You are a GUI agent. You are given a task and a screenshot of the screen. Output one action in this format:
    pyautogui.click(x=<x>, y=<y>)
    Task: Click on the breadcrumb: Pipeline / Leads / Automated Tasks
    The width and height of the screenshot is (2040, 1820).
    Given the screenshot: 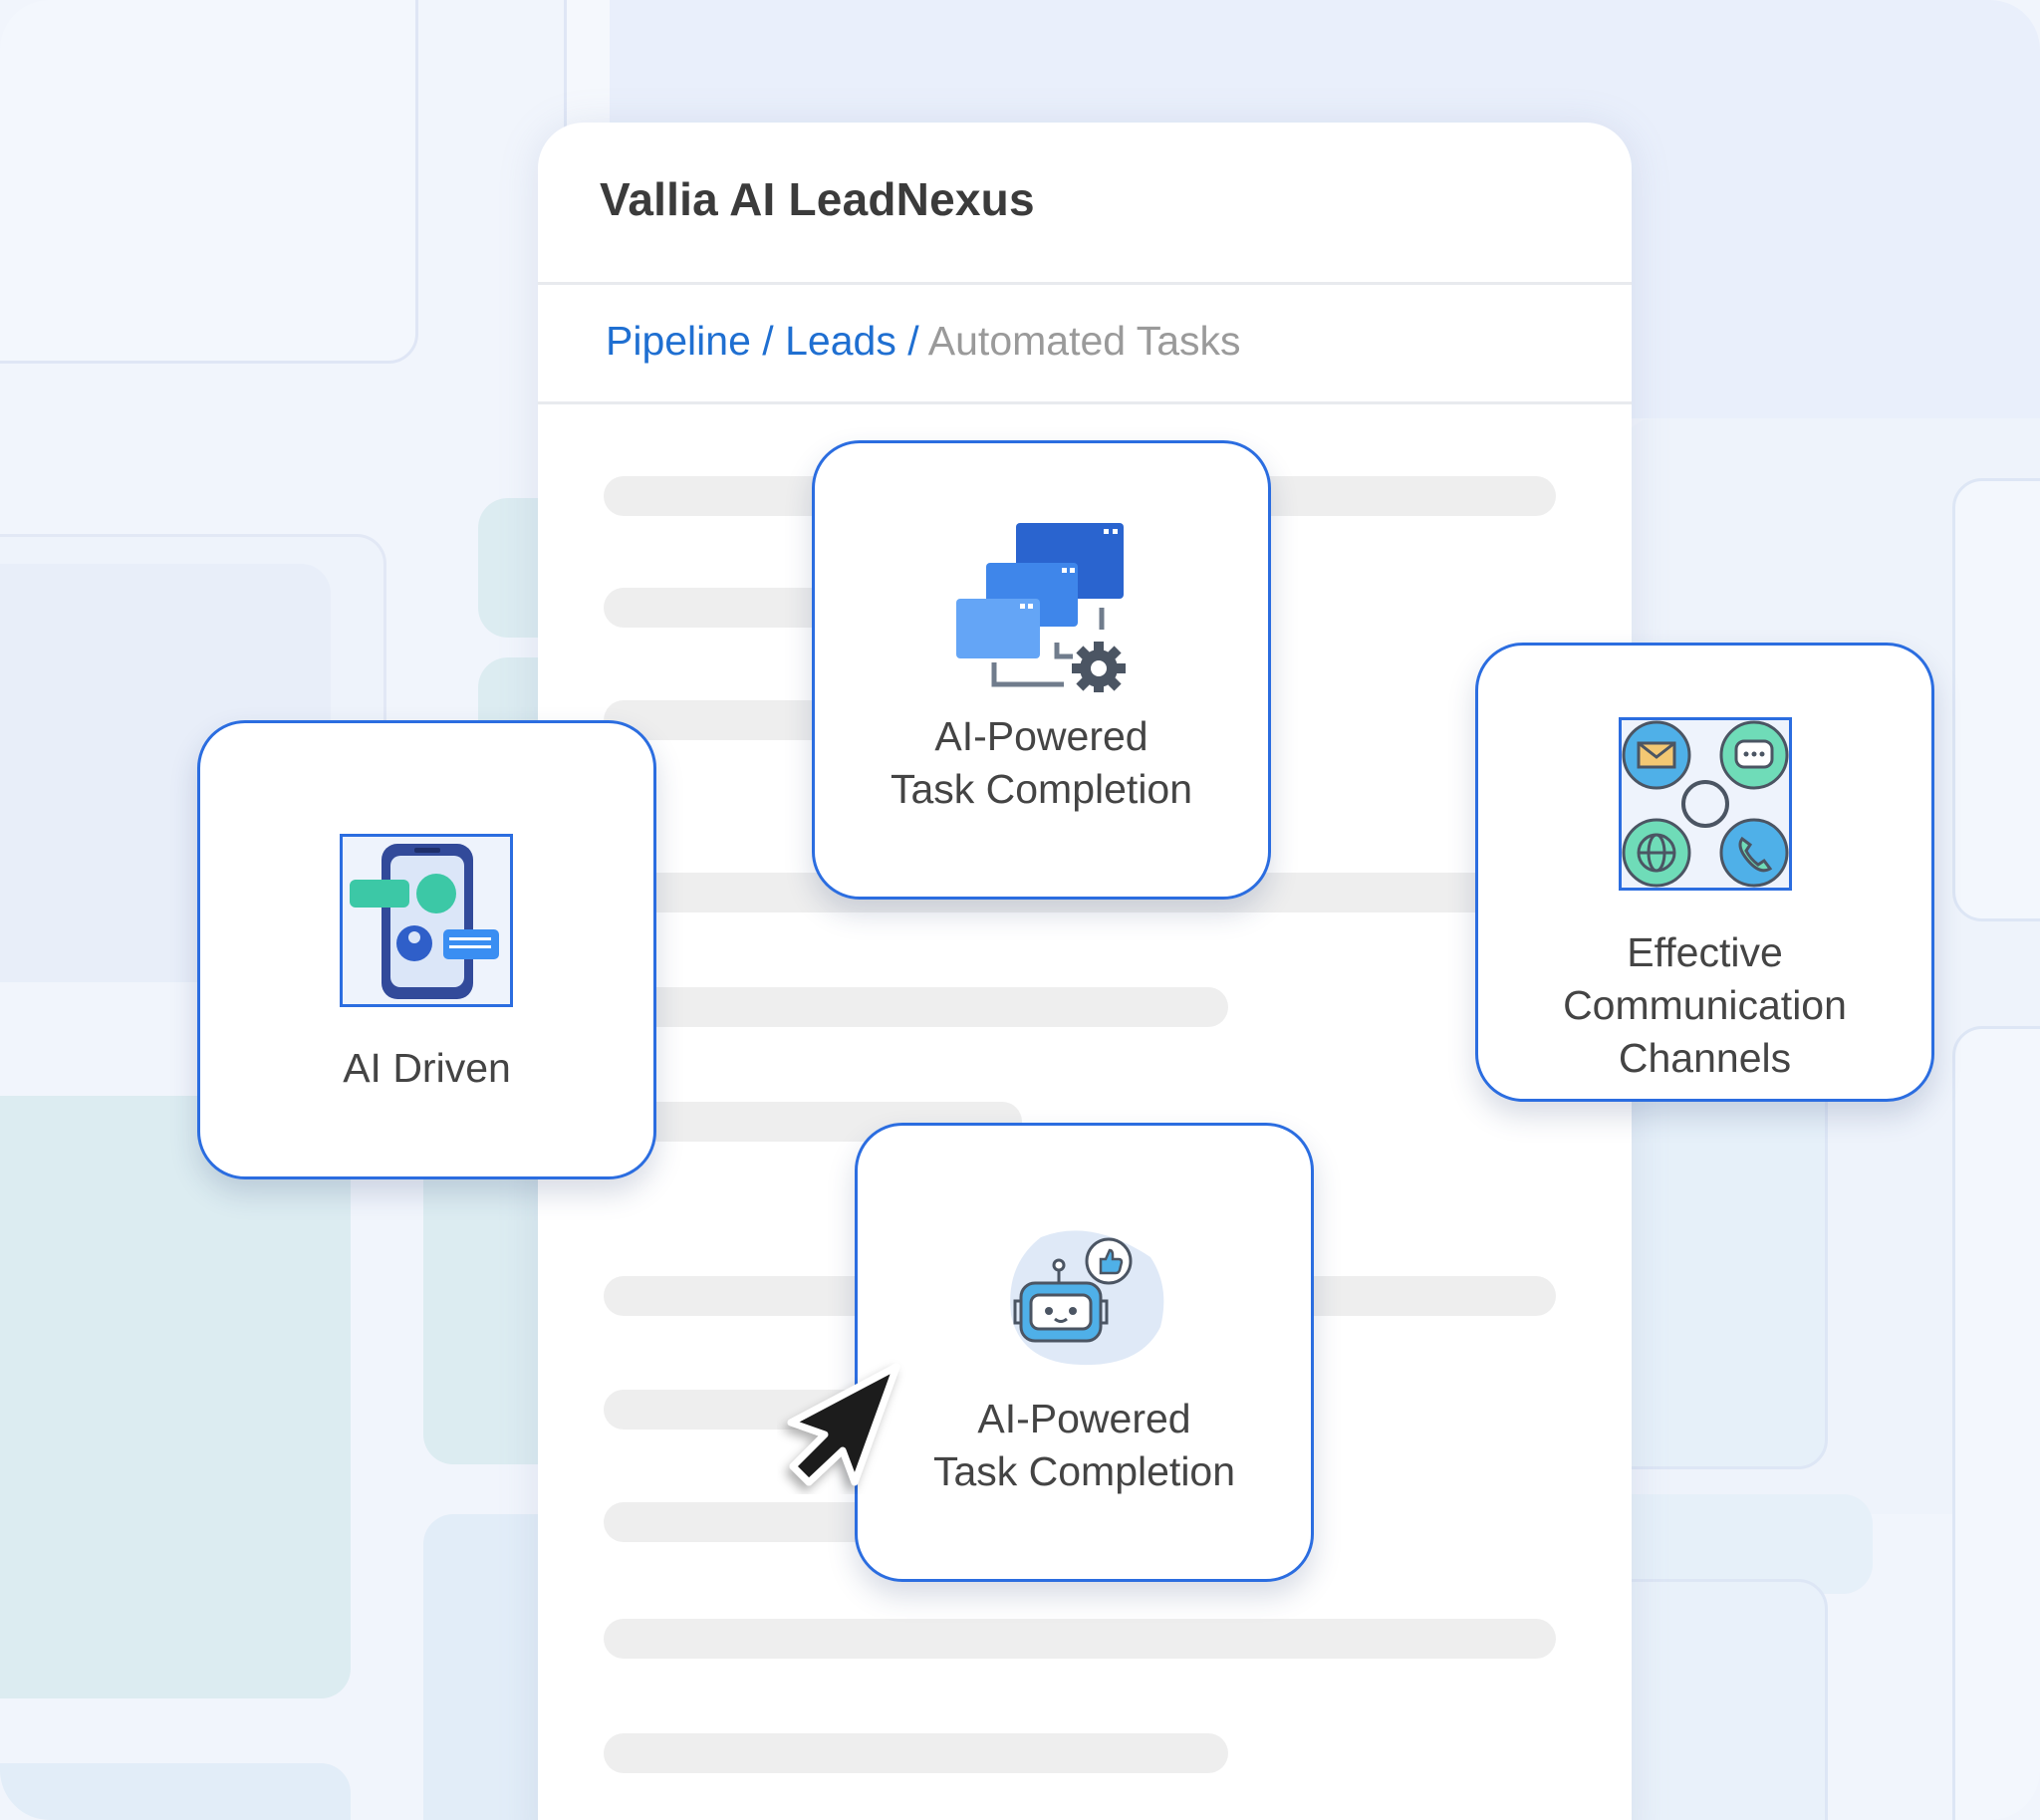 What is the action you would take?
    pyautogui.click(x=923, y=341)
    